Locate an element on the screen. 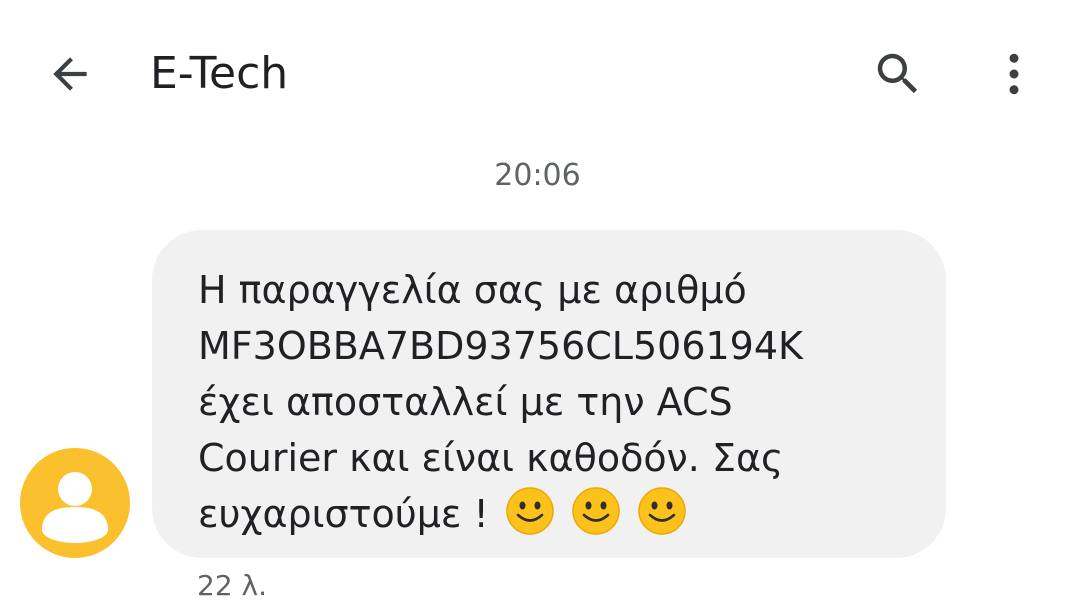  arrow-left-icon is located at coordinates (70, 74).